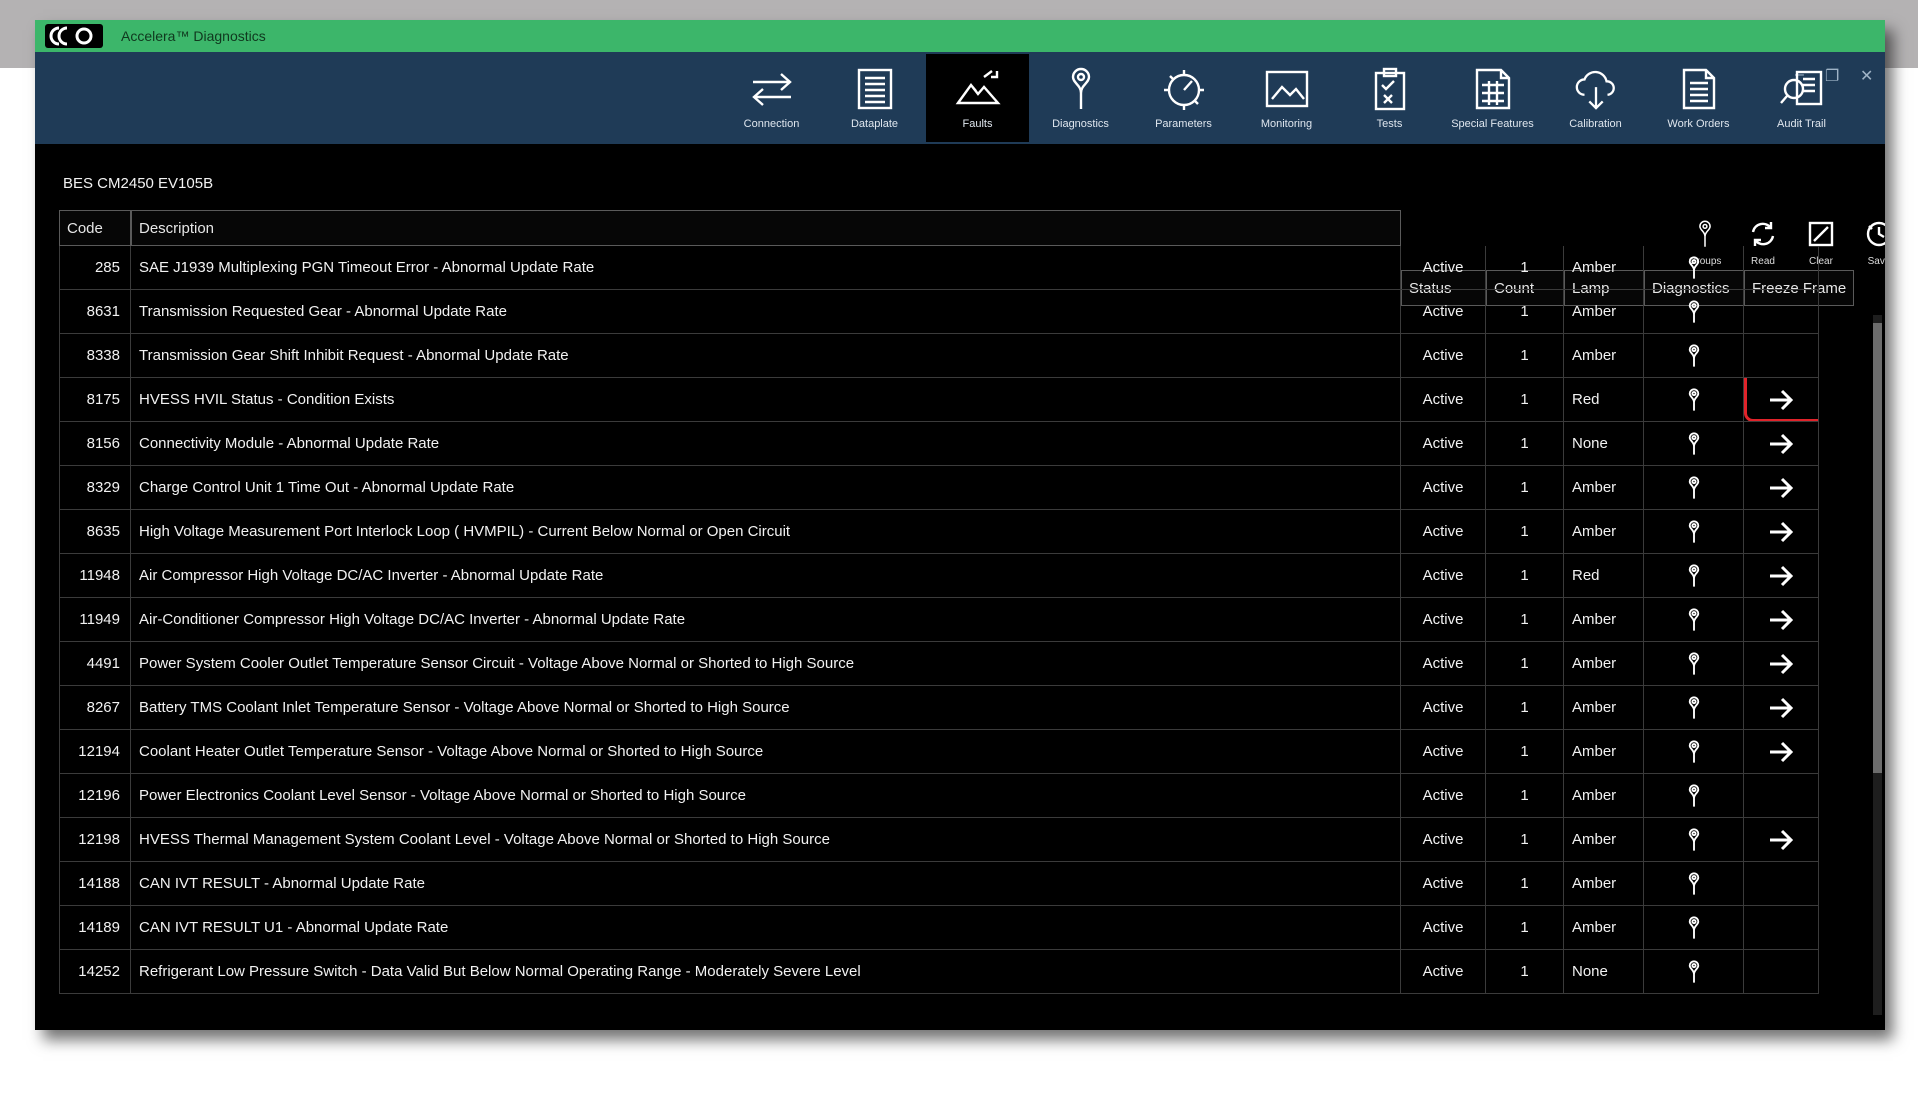  I want to click on toolbar-tests-button: Tests, so click(1389, 98).